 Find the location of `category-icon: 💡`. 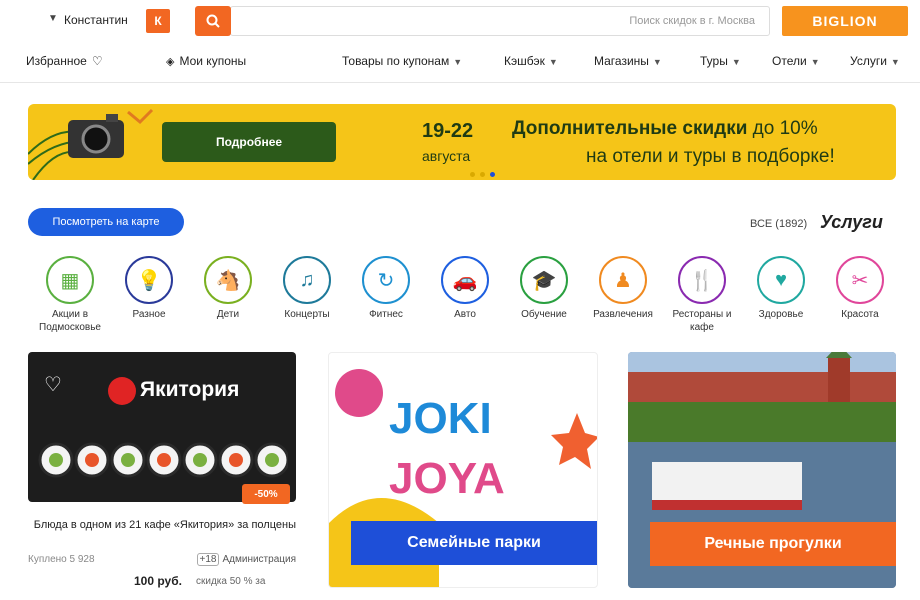

category-icon: 💡 is located at coordinates (149, 280).